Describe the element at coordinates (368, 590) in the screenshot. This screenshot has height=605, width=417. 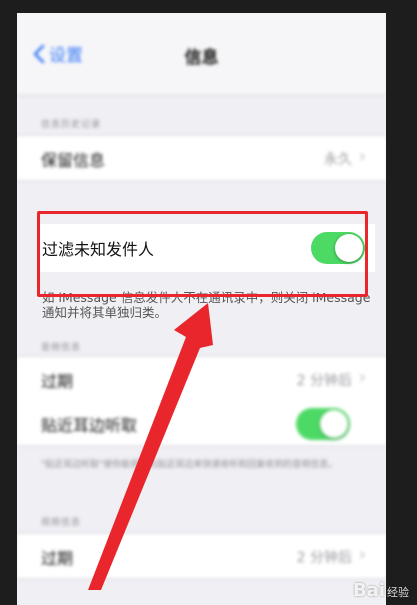
I see `watermark-brand: Bai` at that location.